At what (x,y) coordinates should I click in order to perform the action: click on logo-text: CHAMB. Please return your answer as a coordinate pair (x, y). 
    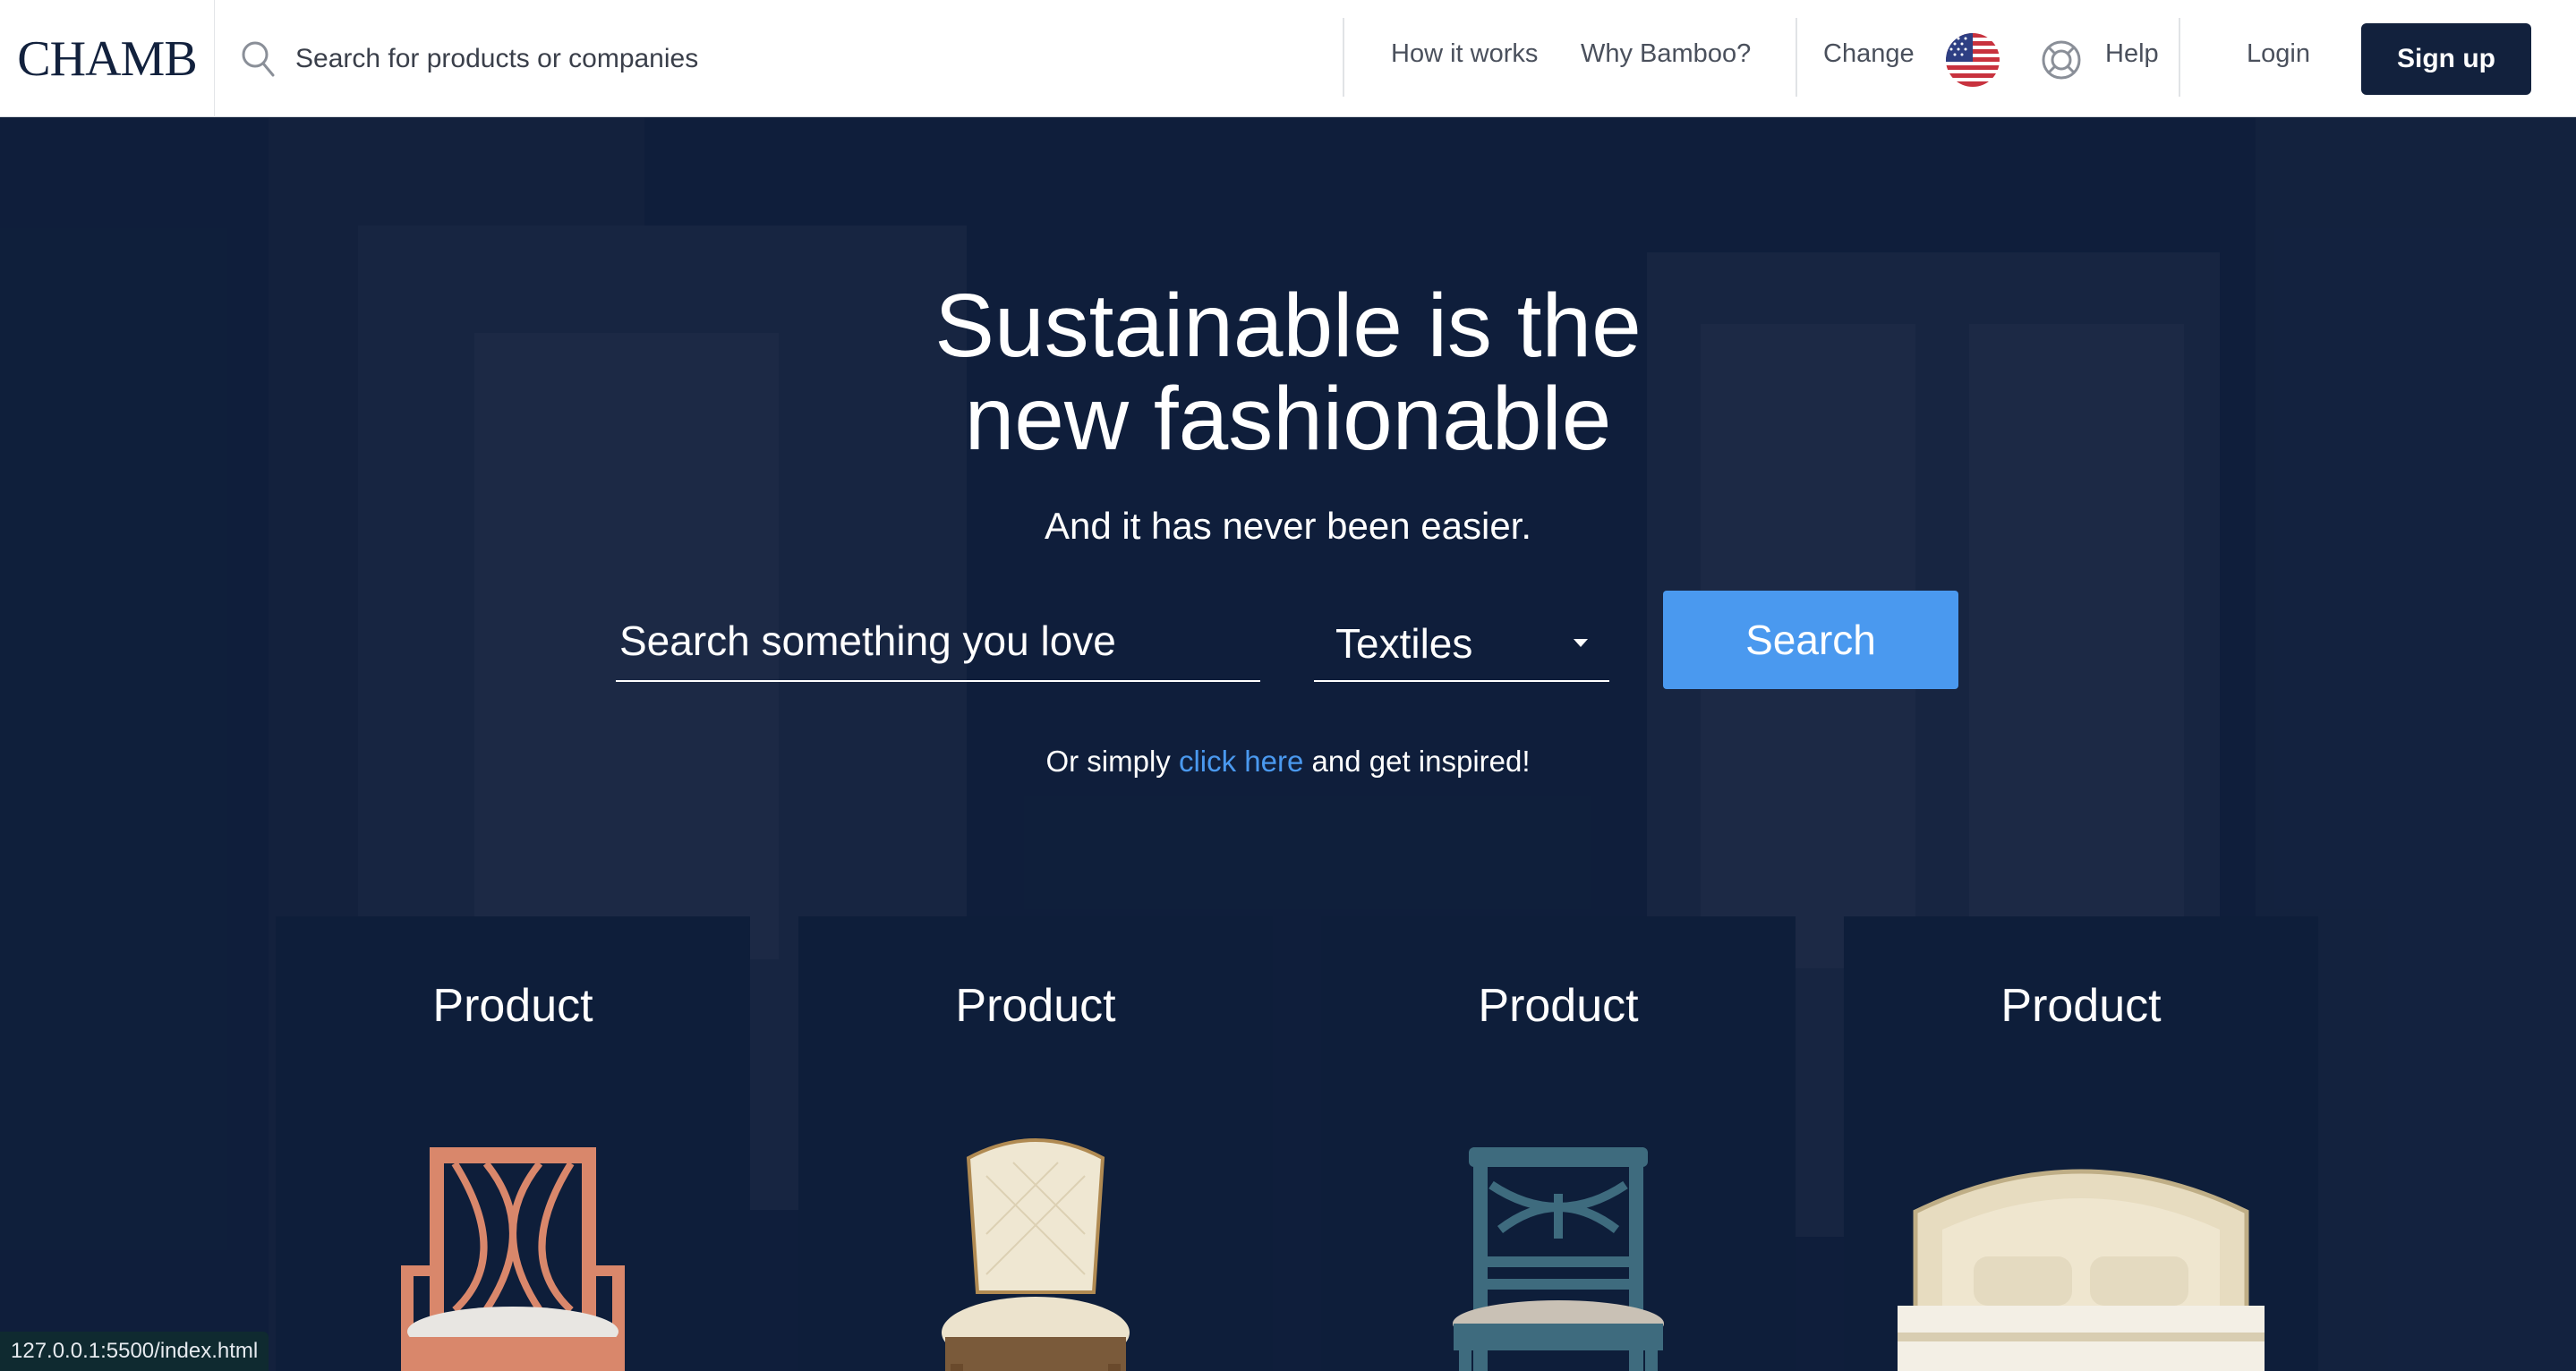
    Looking at the image, I should click on (107, 58).